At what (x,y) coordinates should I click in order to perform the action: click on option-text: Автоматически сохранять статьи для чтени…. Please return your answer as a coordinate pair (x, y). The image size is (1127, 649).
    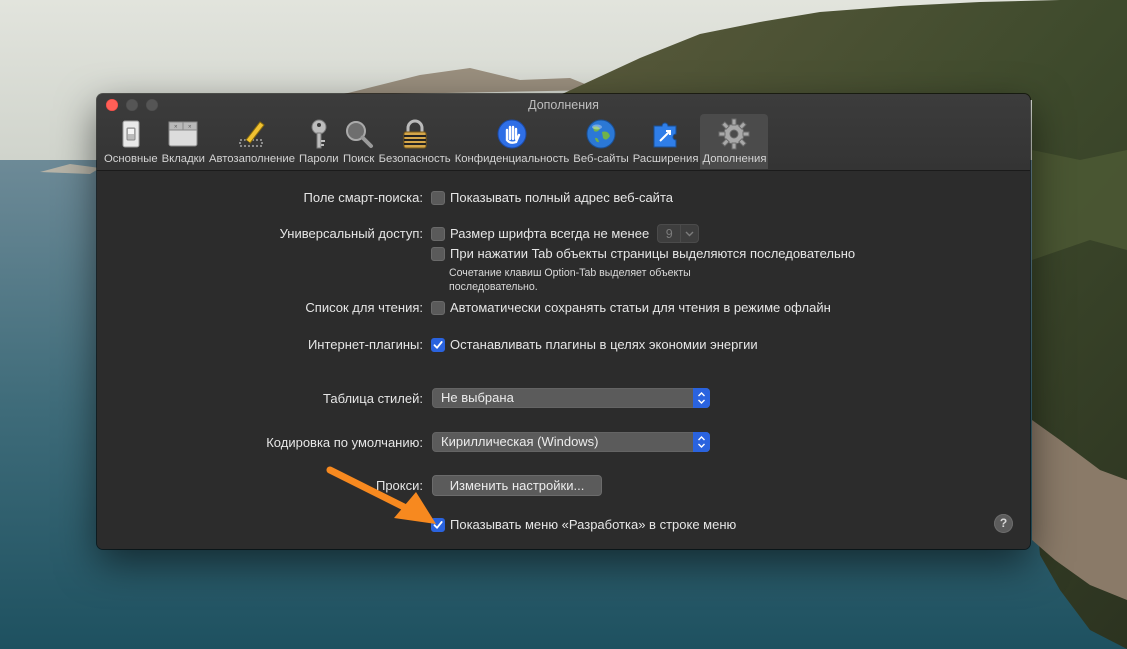
    Looking at the image, I should click on (640, 307).